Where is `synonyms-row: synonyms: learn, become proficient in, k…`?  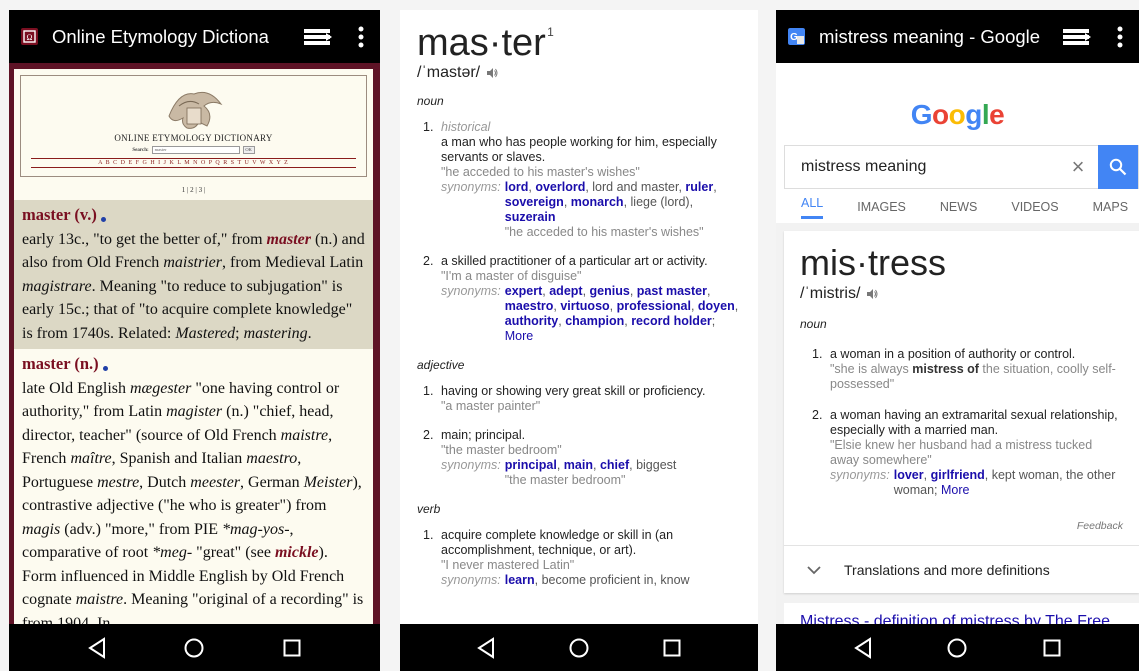
synonyms-row: synonyms: learn, become proficient in, k… is located at coordinates (591, 580).